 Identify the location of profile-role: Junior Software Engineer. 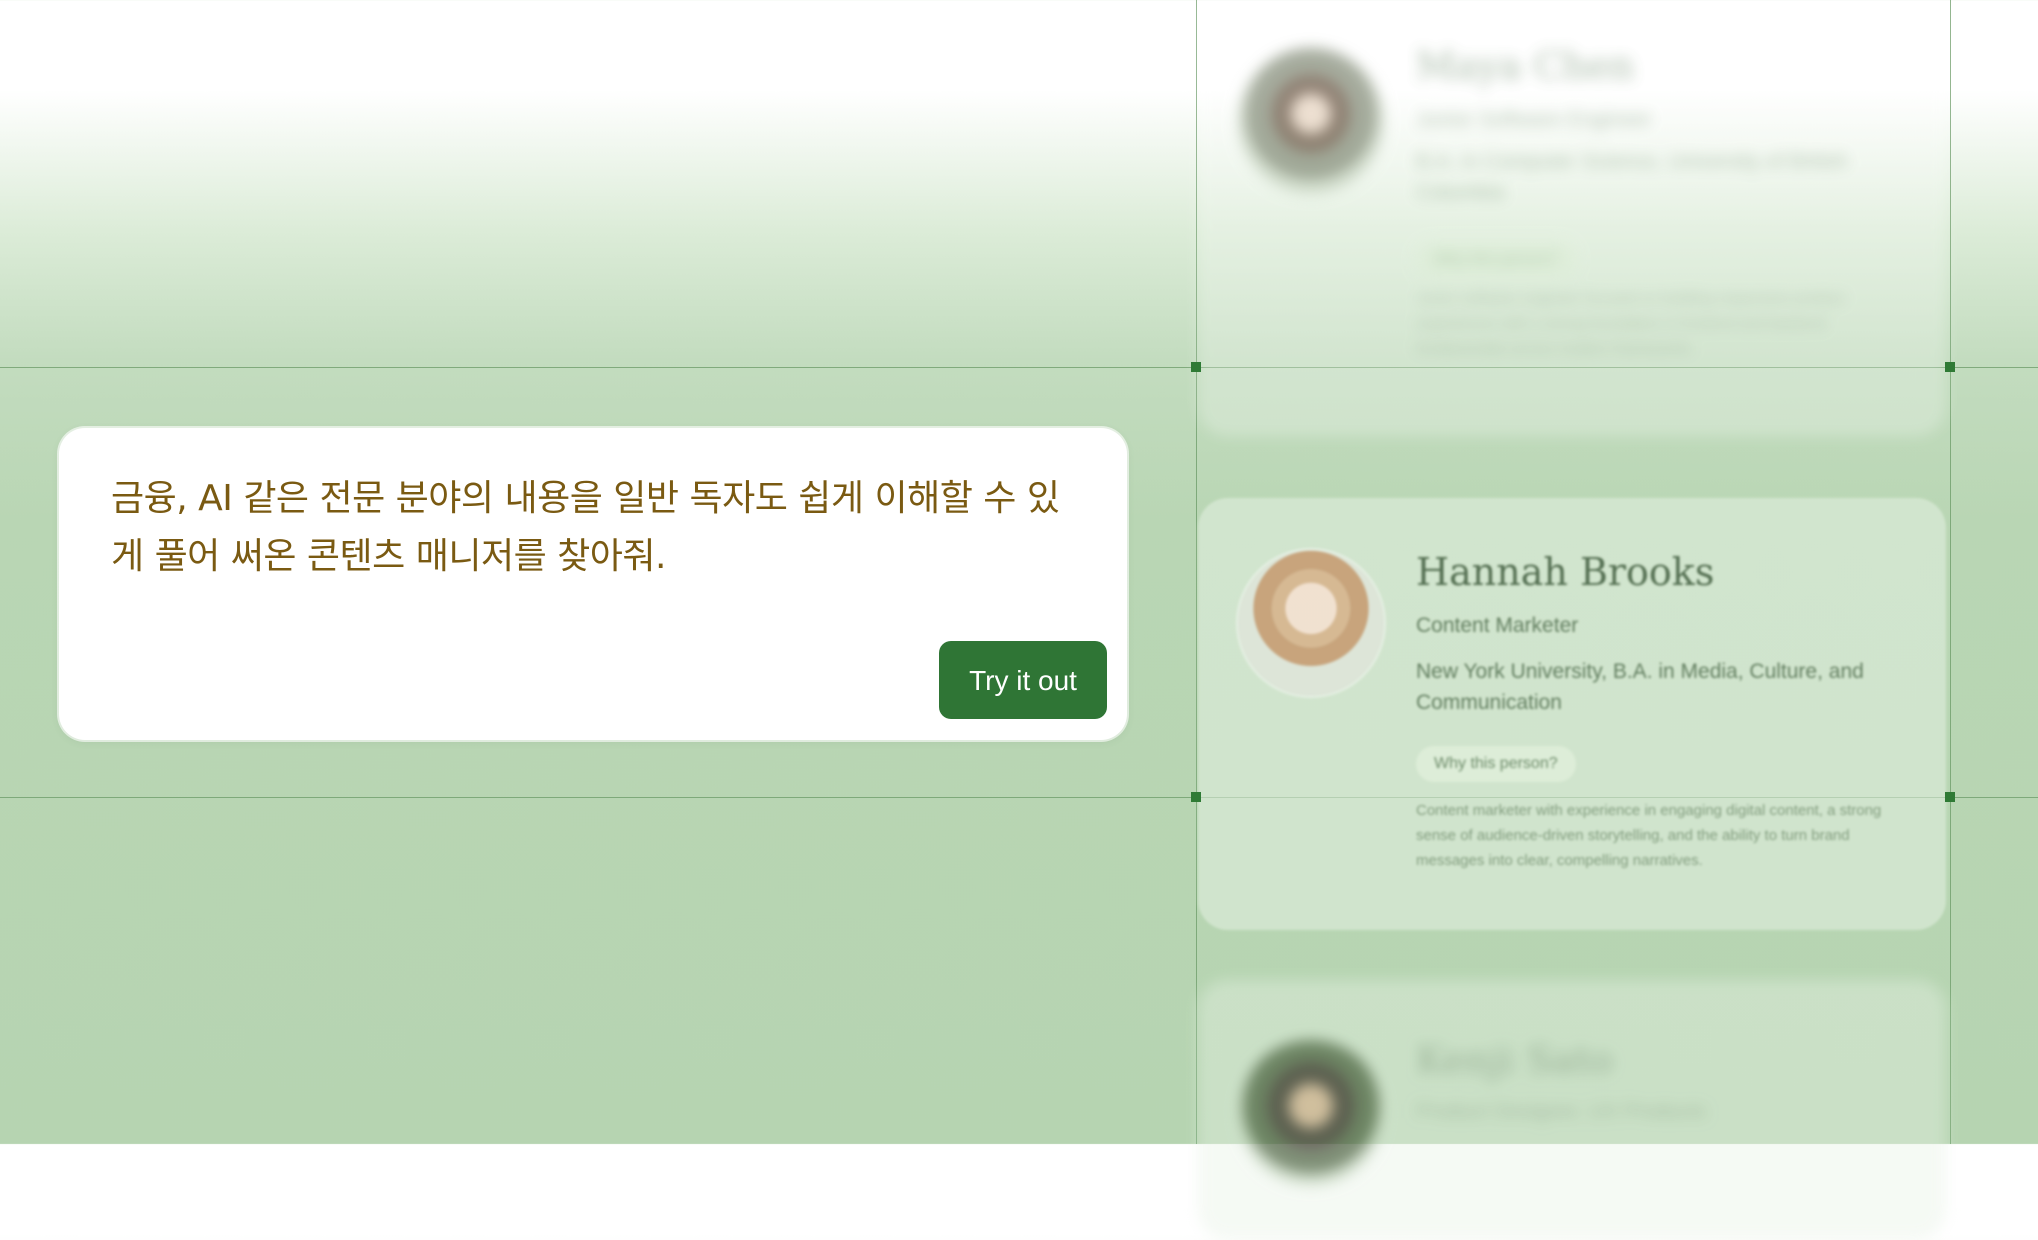
(1534, 119).